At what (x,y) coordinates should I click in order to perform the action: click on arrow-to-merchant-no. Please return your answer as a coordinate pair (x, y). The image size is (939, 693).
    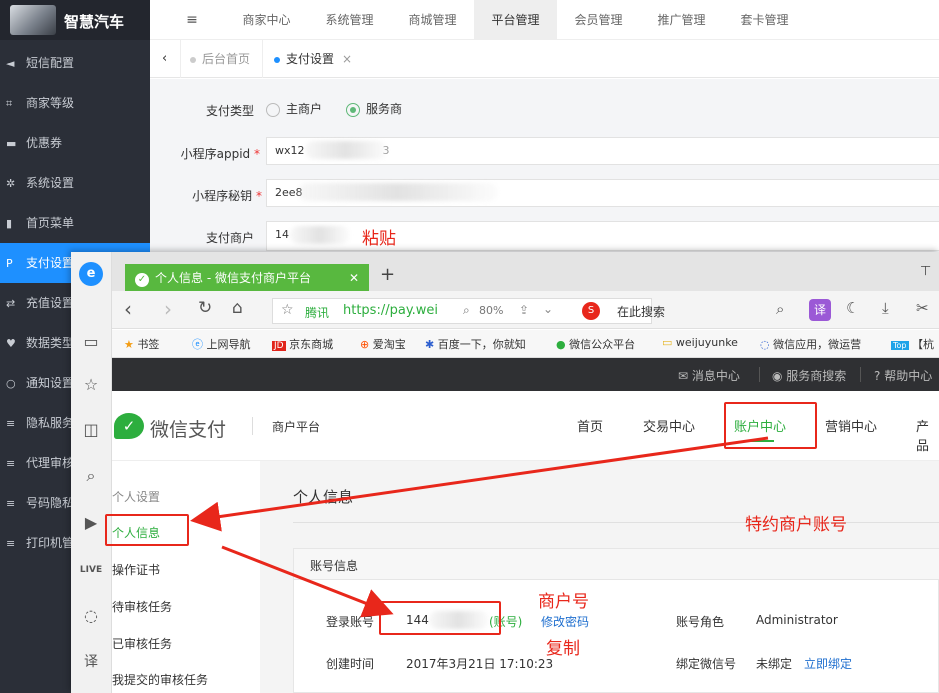
    Looking at the image, I should click on (307, 581).